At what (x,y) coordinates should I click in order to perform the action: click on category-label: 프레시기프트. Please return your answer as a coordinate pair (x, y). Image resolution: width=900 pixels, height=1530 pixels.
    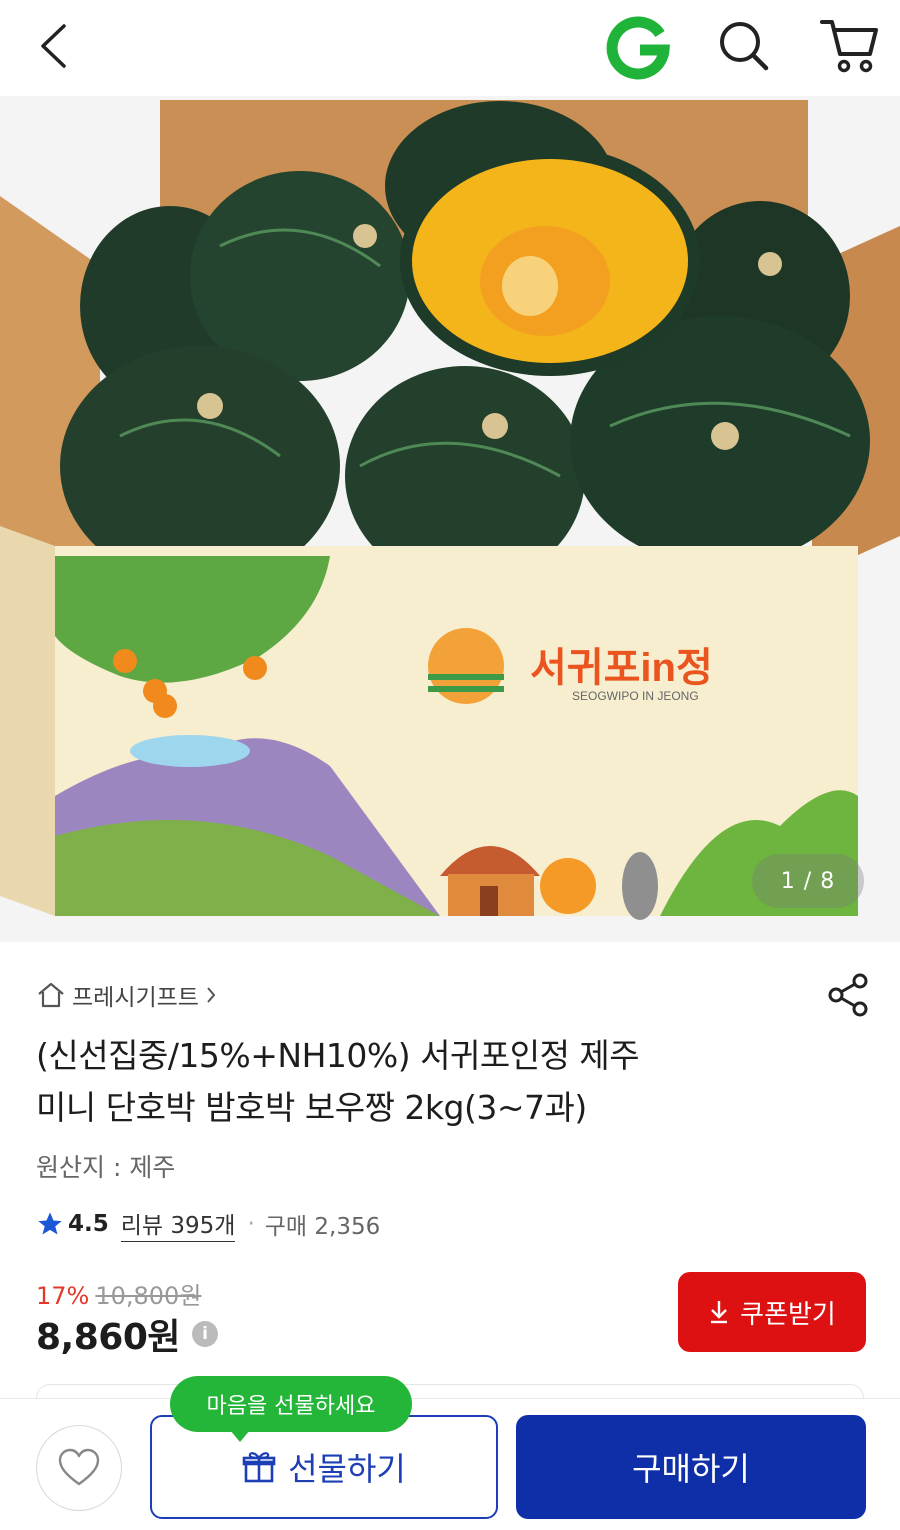
    Looking at the image, I should click on (135, 998).